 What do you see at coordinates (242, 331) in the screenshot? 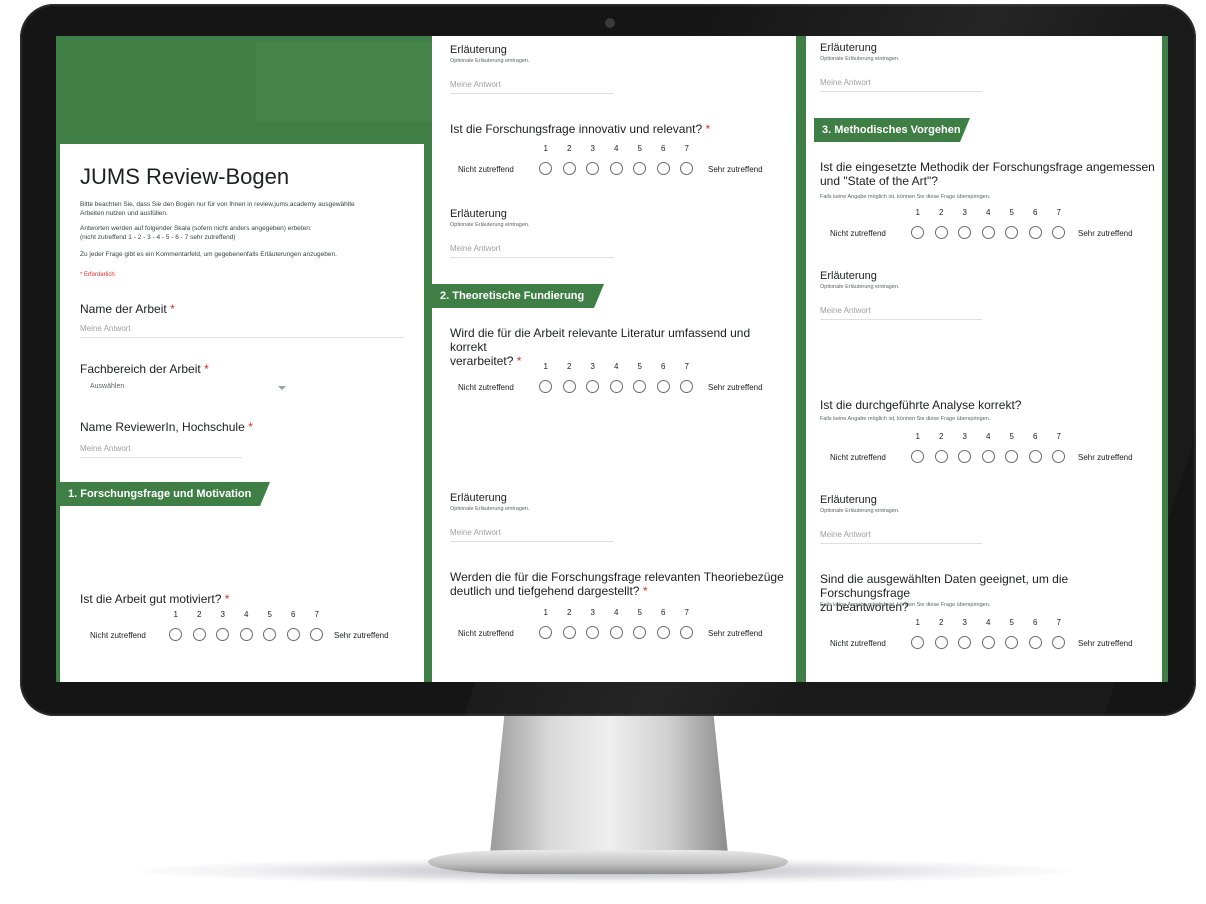
I see `name-input: Meine Antwort` at bounding box center [242, 331].